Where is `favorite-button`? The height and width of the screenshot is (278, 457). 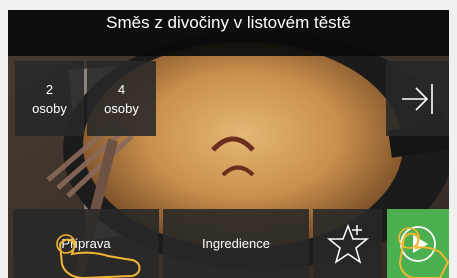
favorite-button is located at coordinates (347, 243).